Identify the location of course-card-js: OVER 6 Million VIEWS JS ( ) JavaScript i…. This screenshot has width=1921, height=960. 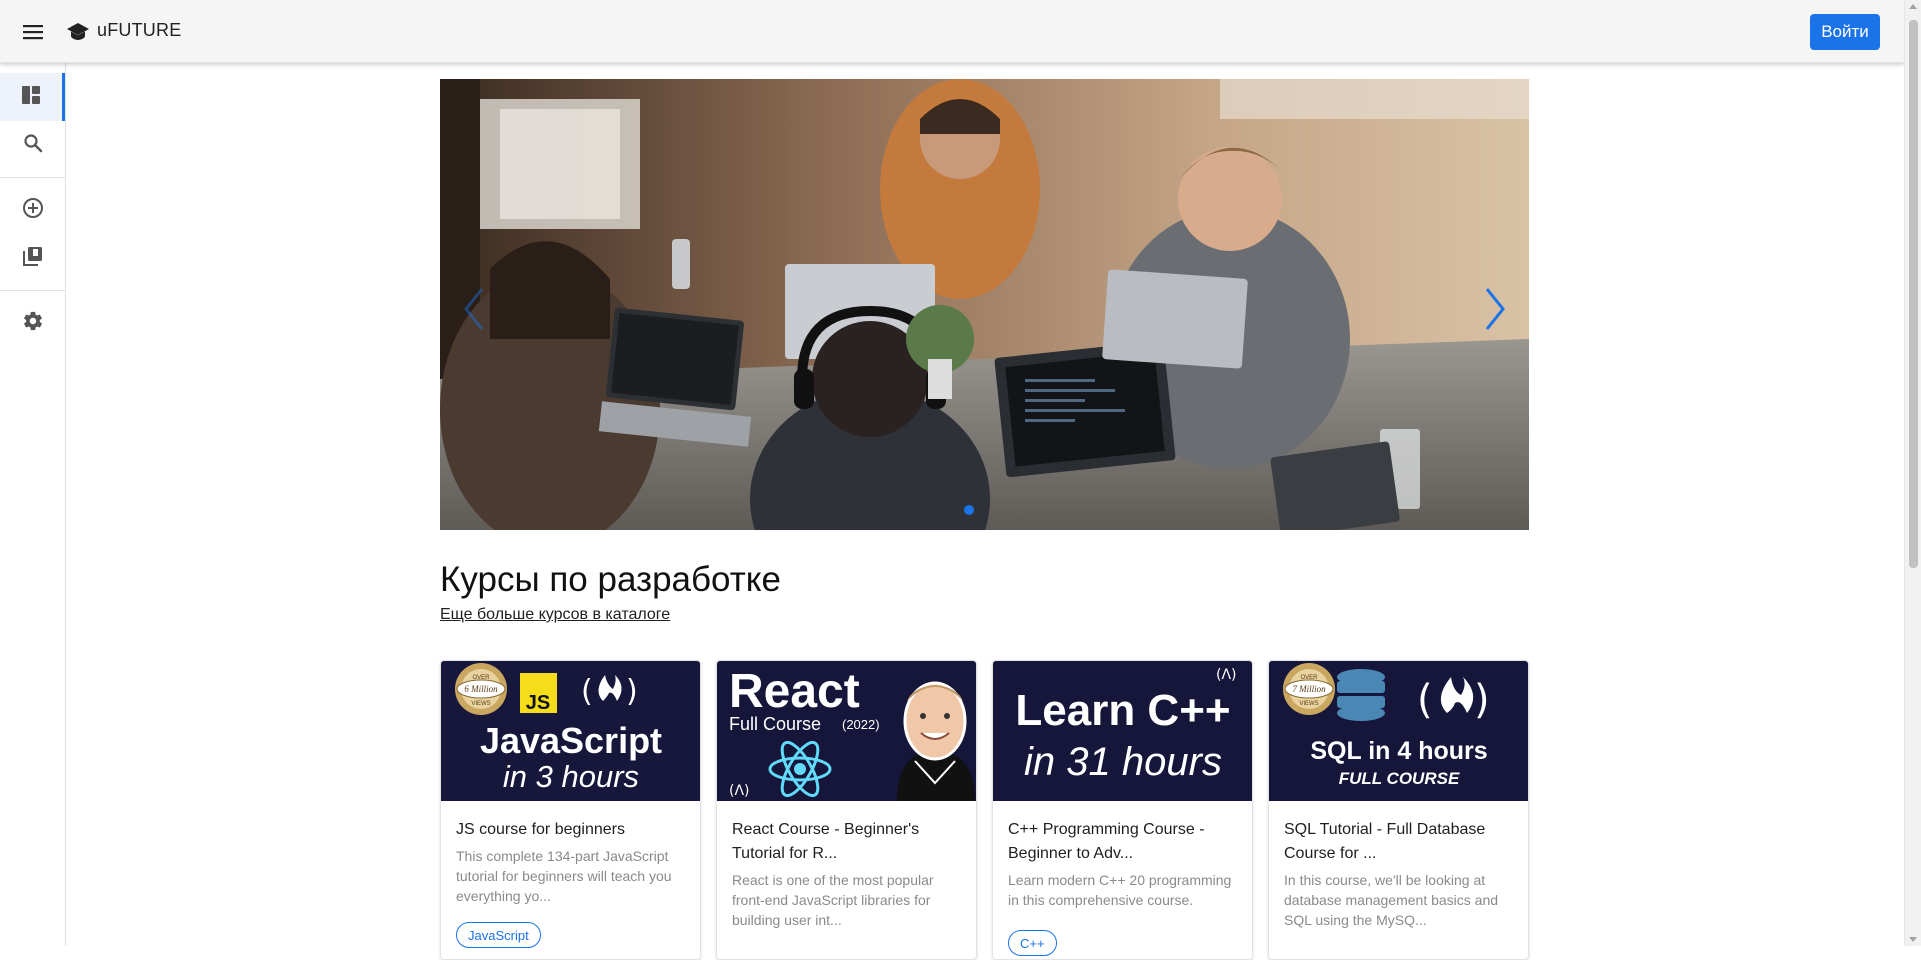
(570, 810).